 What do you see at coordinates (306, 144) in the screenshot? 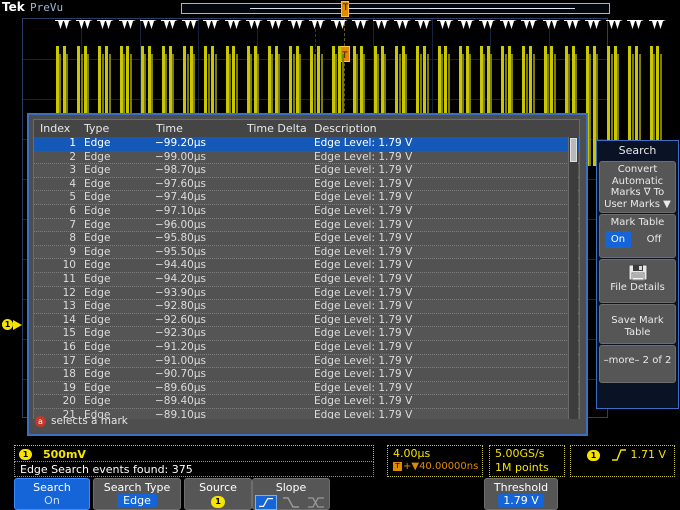
I see `table-row: 1 Edge −99.20µs Edge Level: 1.79 V` at bounding box center [306, 144].